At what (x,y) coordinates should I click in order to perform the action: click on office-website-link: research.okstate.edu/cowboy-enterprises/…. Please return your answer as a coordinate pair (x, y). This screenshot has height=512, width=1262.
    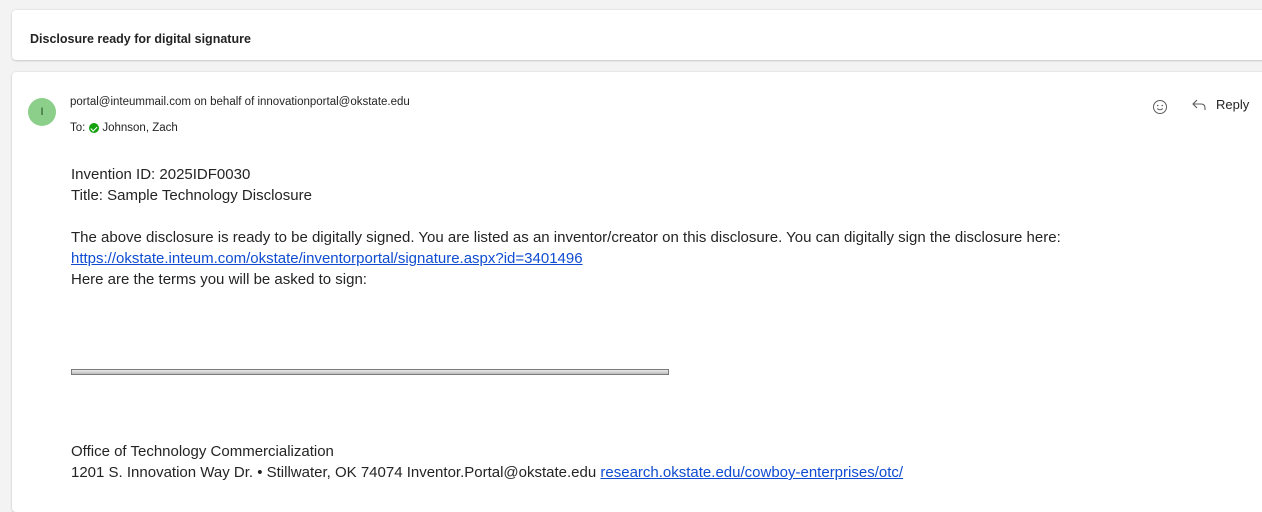
    Looking at the image, I should click on (751, 472).